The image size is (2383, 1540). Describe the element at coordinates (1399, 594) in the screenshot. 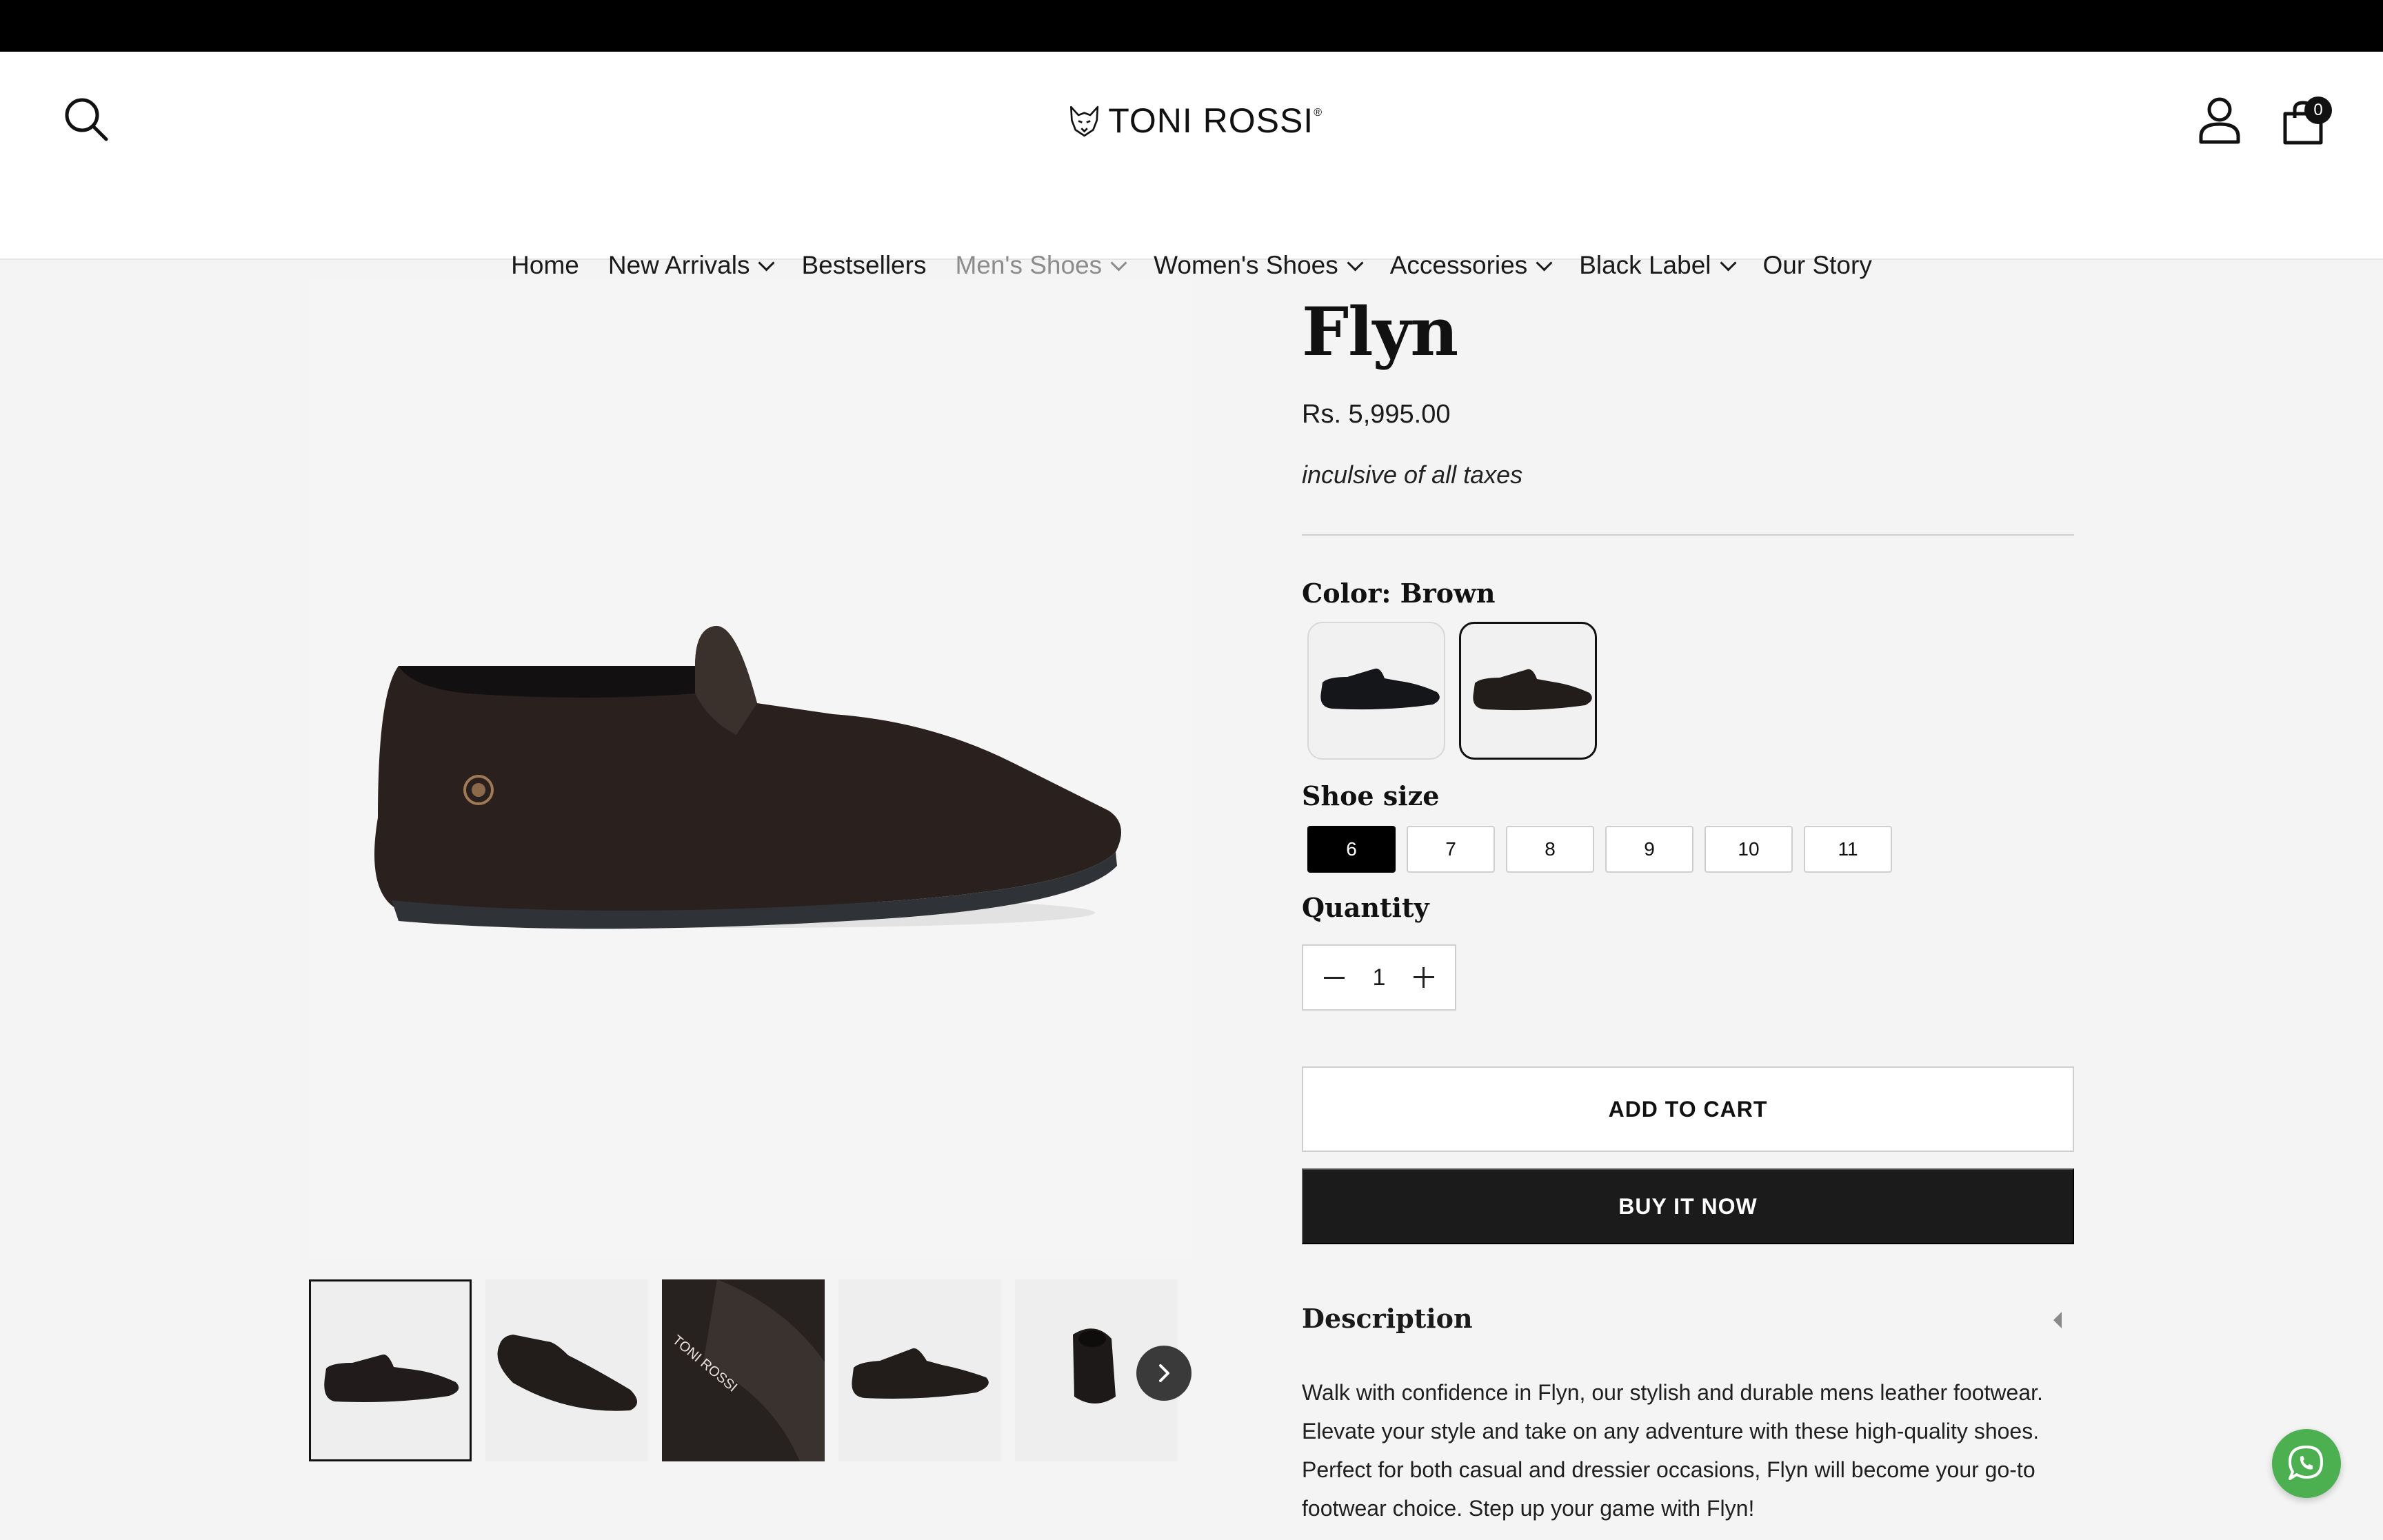

I see `color-label: Color: Brown` at that location.